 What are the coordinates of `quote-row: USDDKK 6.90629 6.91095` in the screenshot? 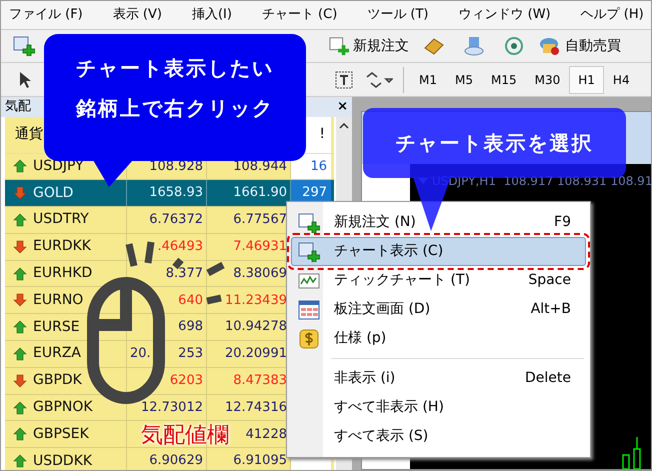 It's located at (169, 459).